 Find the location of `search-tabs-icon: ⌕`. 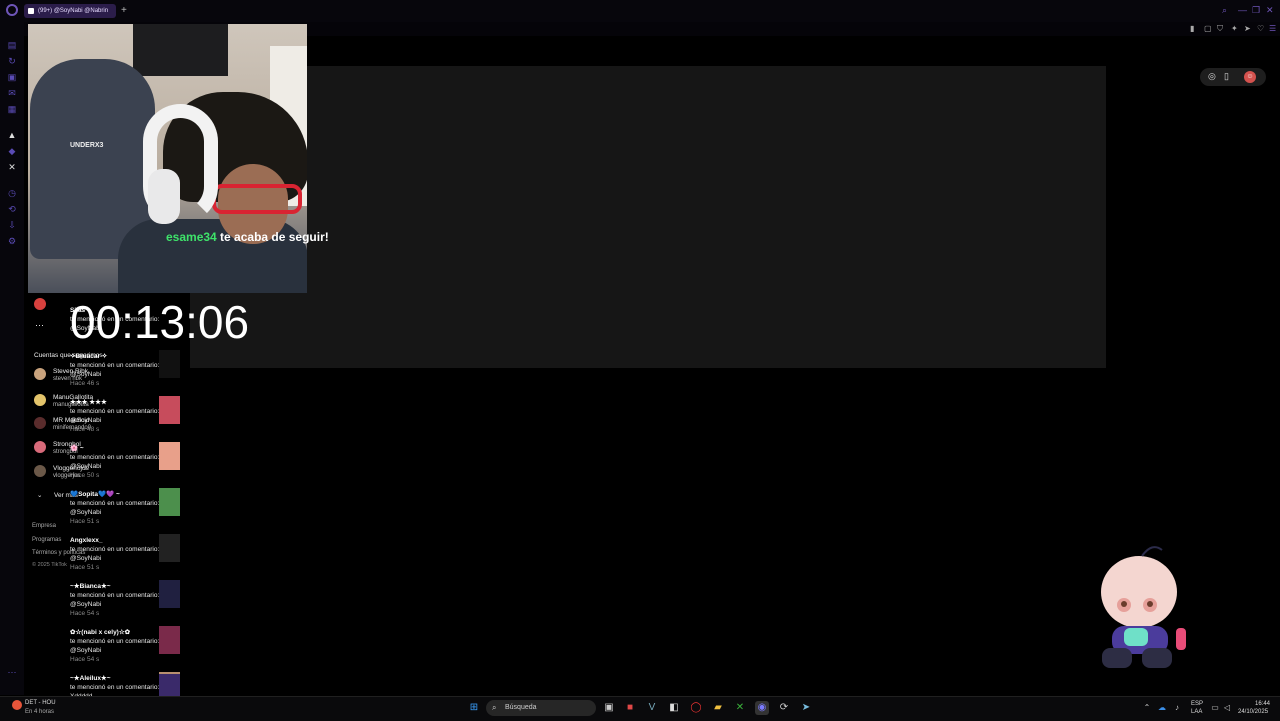

search-tabs-icon: ⌕ is located at coordinates (1224, 10).